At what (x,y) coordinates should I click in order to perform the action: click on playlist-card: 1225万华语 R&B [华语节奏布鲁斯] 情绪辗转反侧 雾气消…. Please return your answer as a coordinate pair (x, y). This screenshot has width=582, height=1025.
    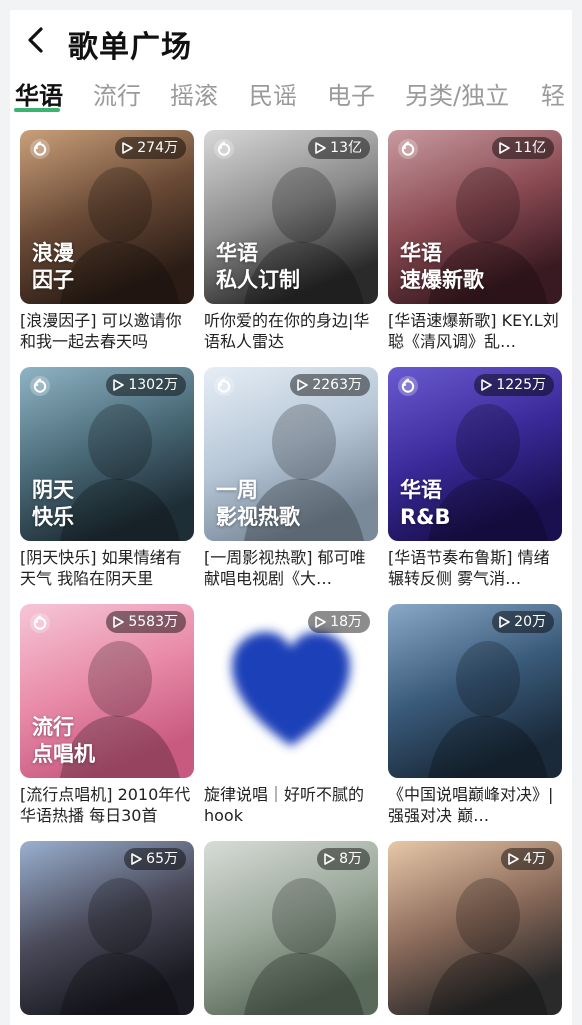
    Looking at the image, I should click on (475, 478).